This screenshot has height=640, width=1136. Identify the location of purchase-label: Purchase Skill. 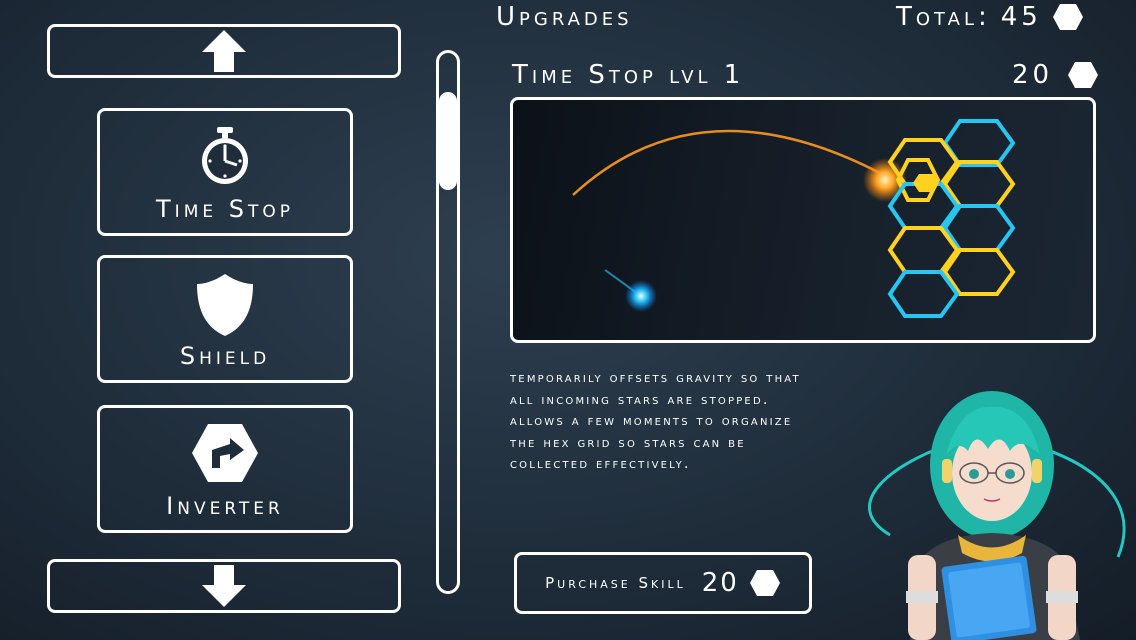
(615, 583).